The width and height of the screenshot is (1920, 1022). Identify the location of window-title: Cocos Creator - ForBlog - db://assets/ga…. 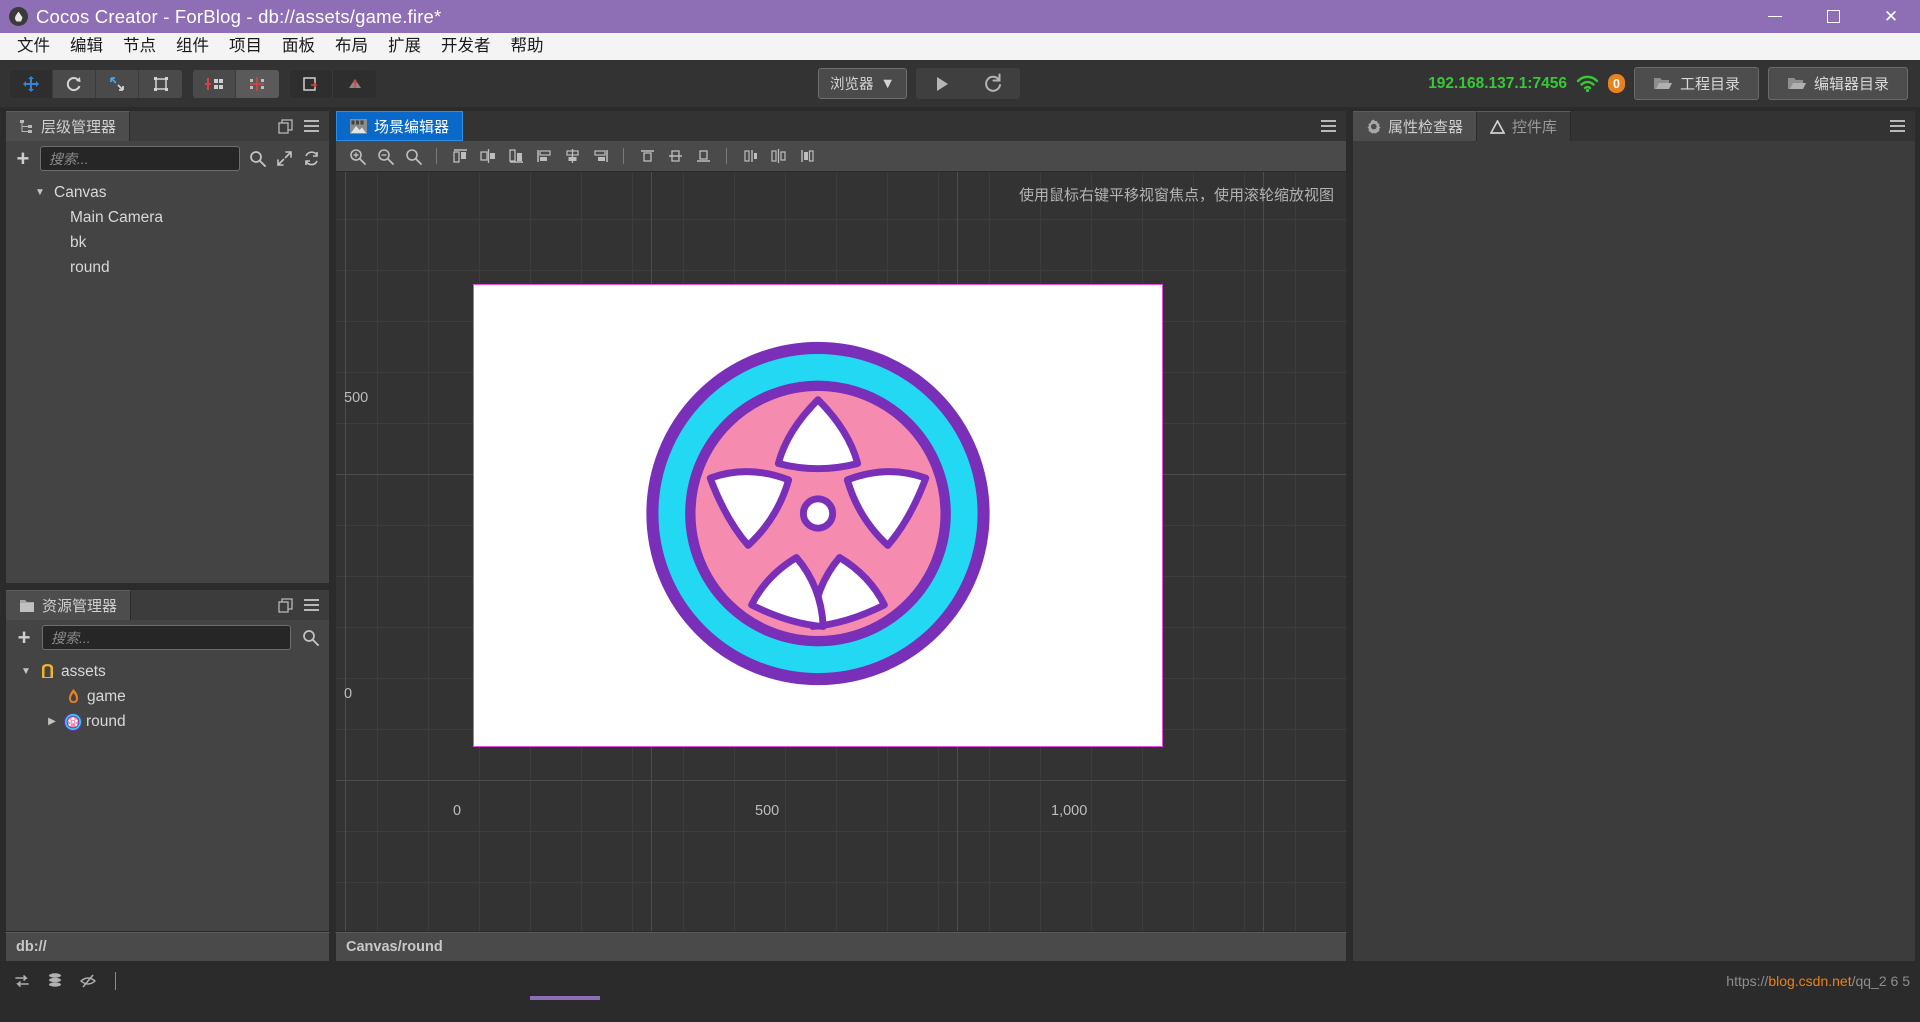
(239, 16).